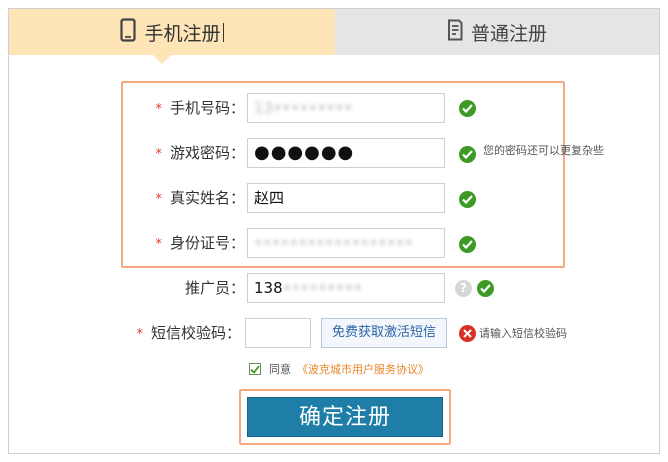 The image size is (668, 462). I want to click on submit-register-button: 确定注册, so click(345, 417).